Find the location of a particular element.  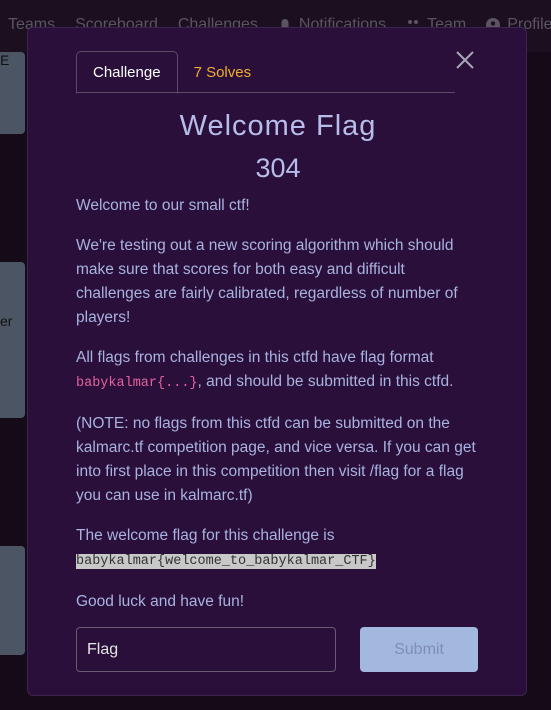

challenge-title: Welcome Flag is located at coordinates (278, 126).